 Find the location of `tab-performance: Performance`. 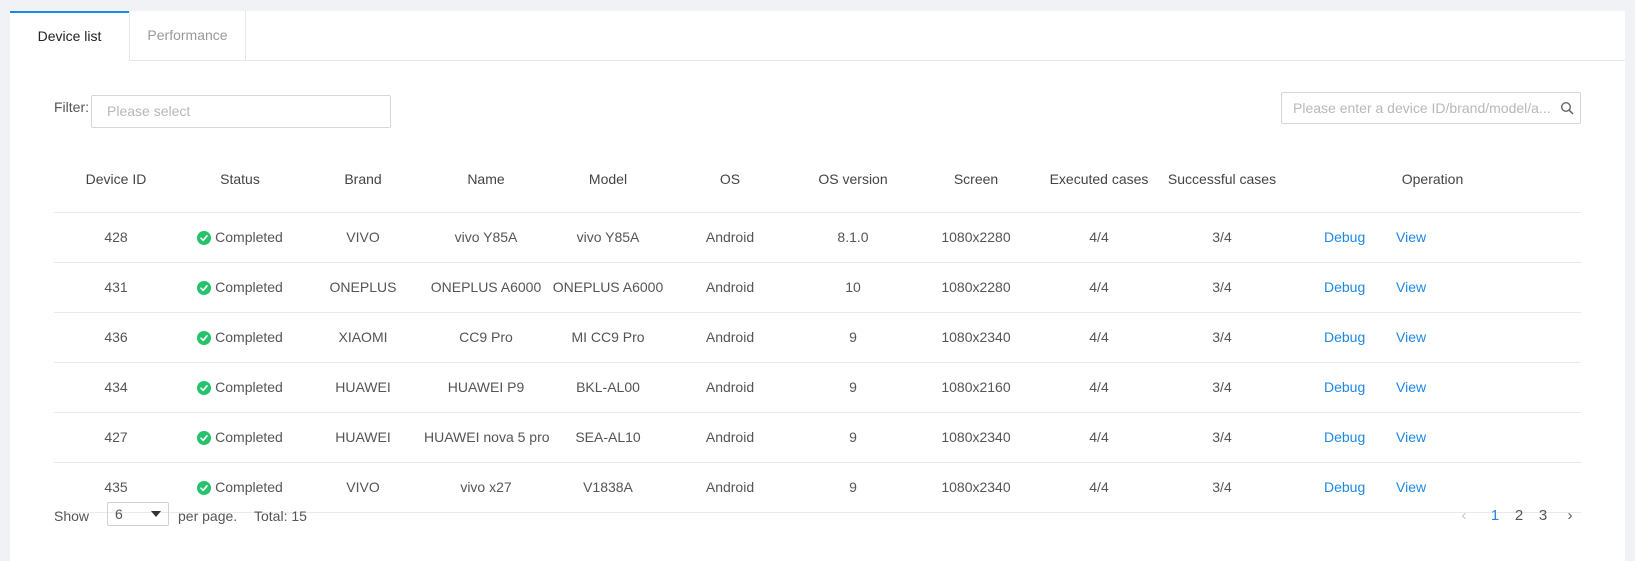

tab-performance: Performance is located at coordinates (187, 36).